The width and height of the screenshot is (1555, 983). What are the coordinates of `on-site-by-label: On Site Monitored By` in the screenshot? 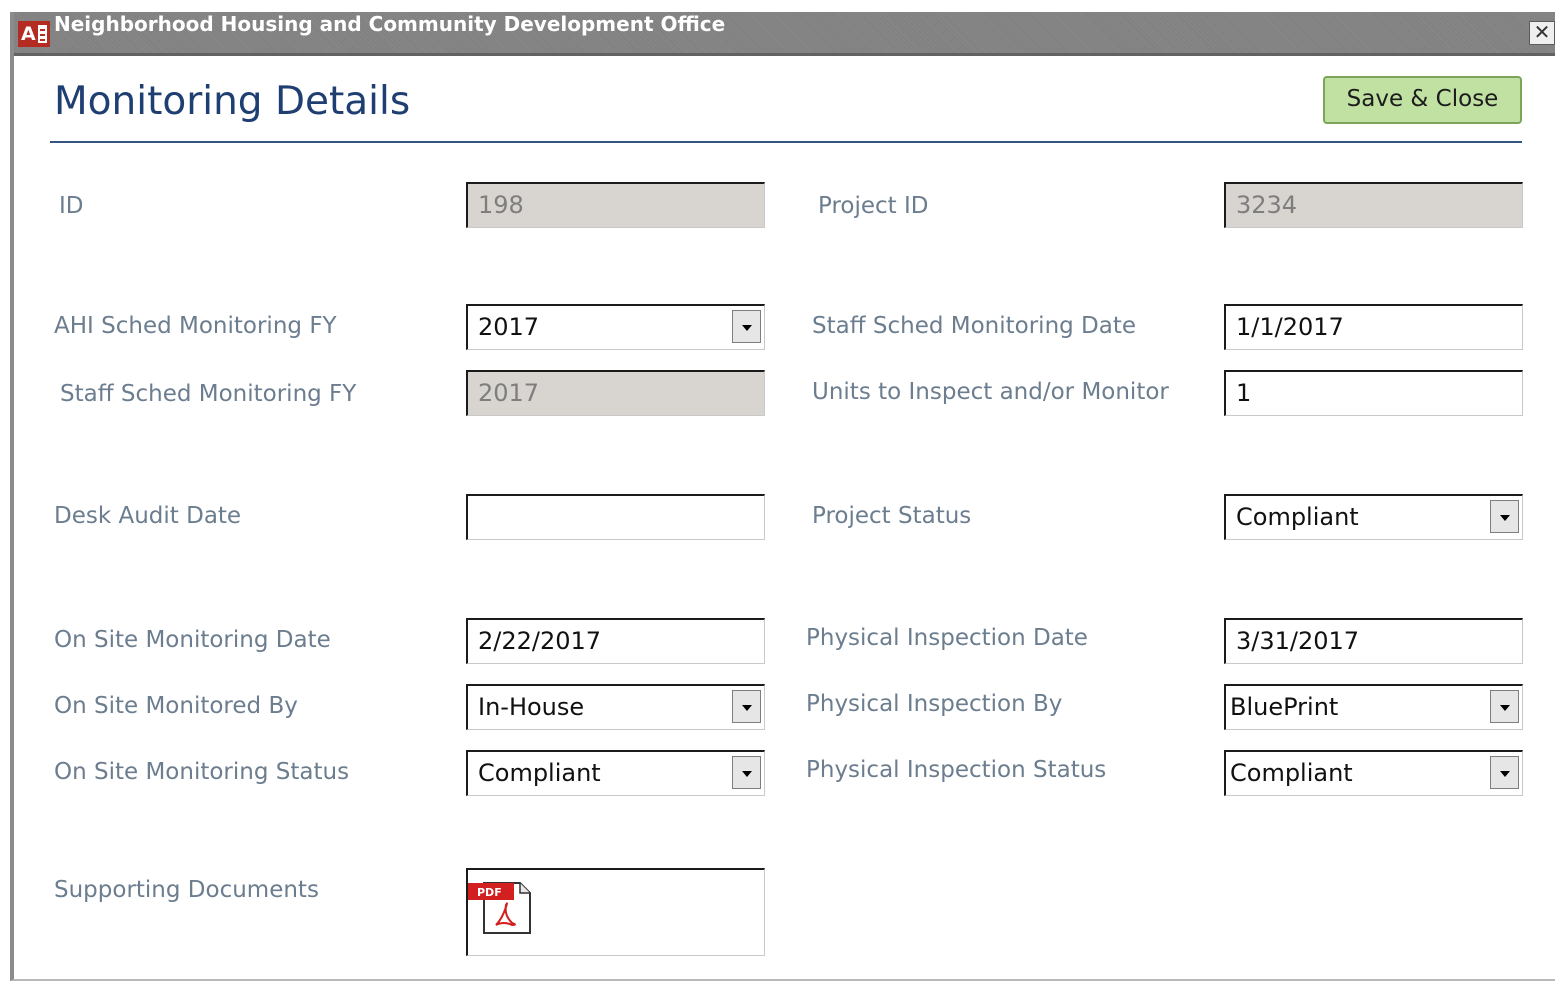 It's located at (176, 706).